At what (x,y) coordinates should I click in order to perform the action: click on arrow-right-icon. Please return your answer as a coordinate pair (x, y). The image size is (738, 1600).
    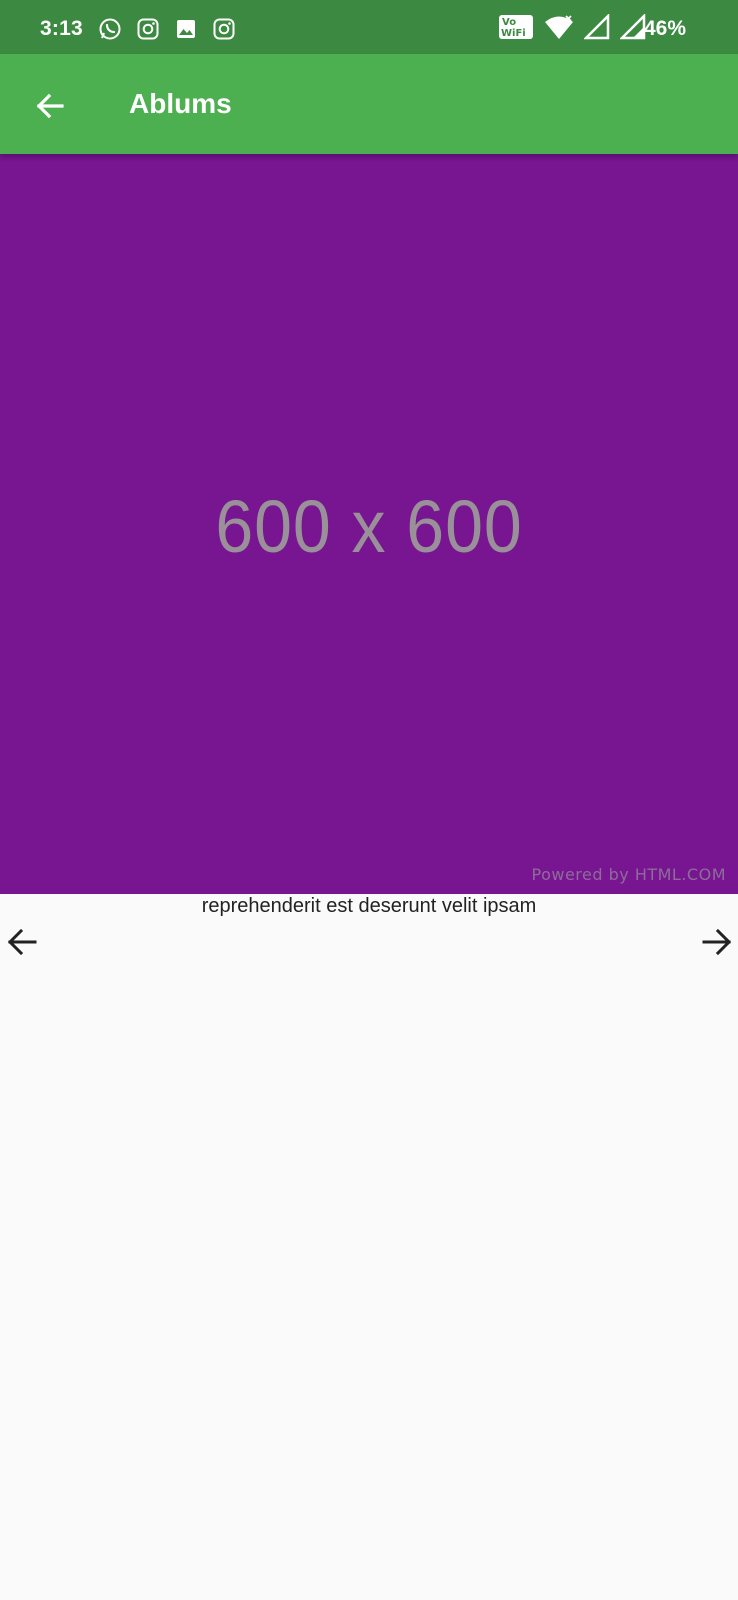
    Looking at the image, I should click on (717, 942).